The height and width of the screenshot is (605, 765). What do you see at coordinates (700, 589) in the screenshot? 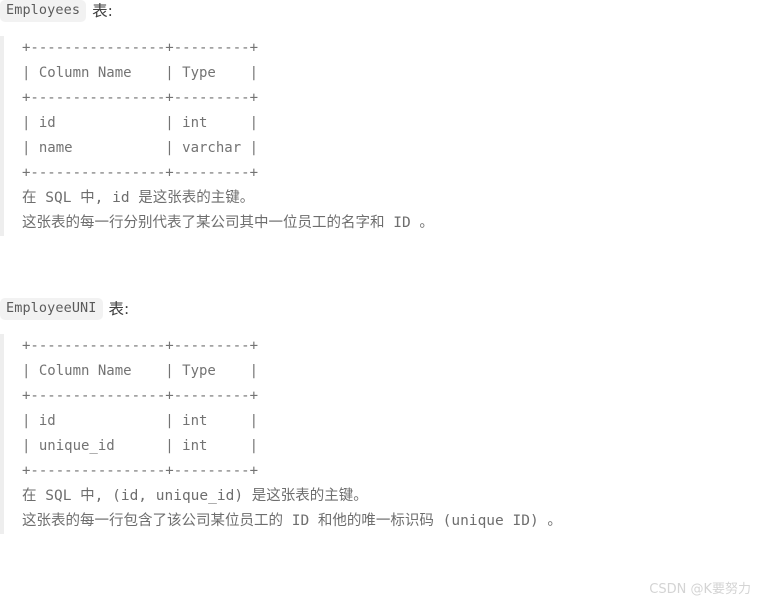
I see `csdn-watermark: CSDN @K要努力` at bounding box center [700, 589].